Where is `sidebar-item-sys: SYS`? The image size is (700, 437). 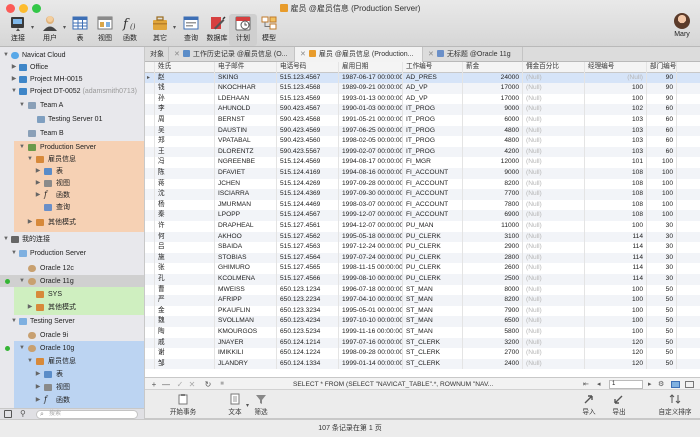 sidebar-item-sys: SYS is located at coordinates (72, 294).